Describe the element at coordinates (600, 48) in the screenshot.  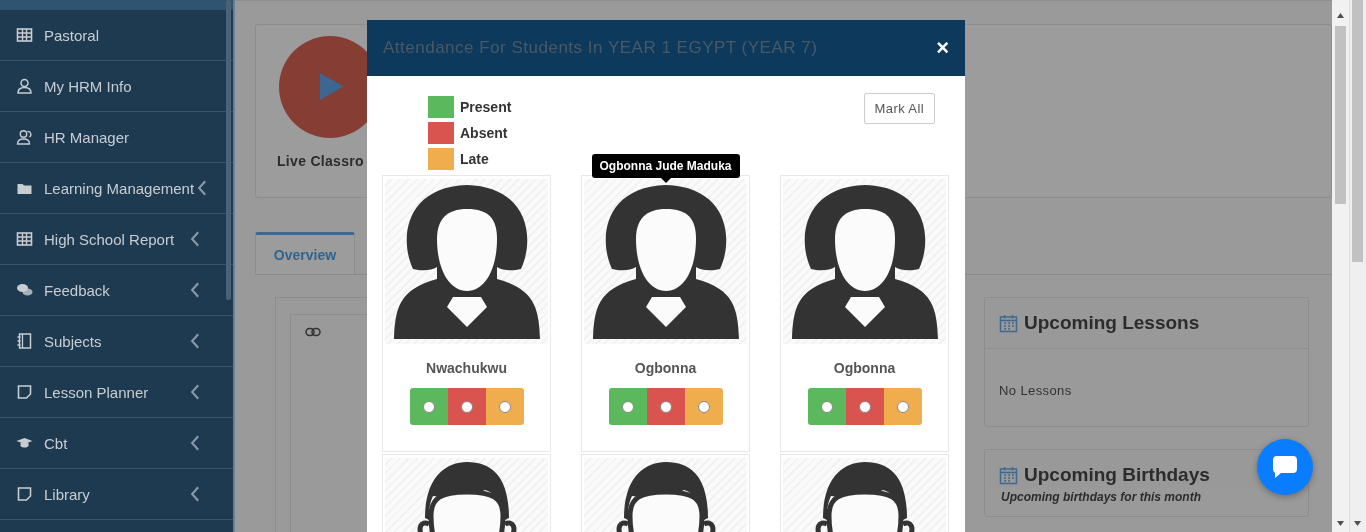
I see `dialog-title: Attendance For Students In YEAR 1 EGYPT (YEAR 7)` at that location.